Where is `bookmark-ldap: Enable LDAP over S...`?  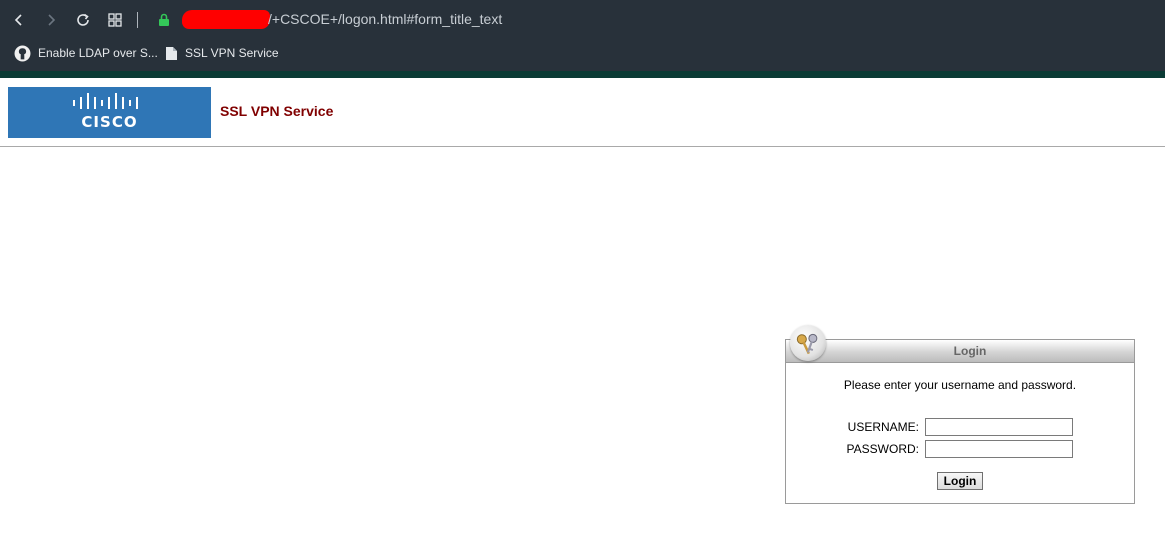 bookmark-ldap: Enable LDAP over S... is located at coordinates (86, 53).